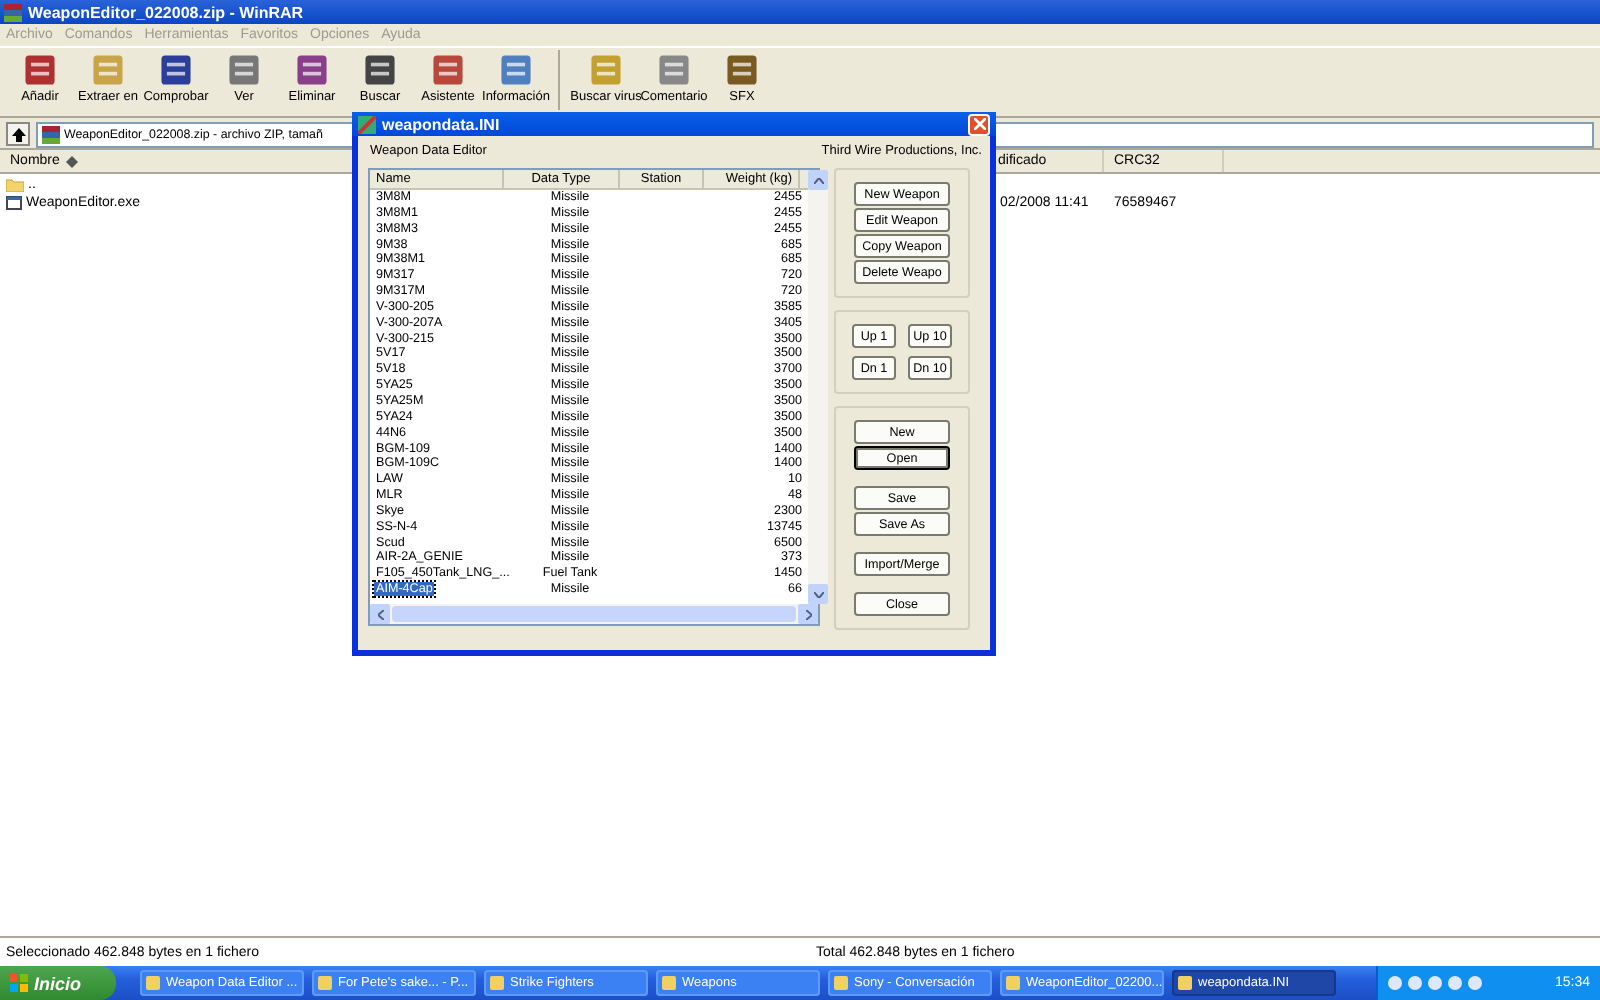 The image size is (1600, 1000). I want to click on window-title: WeaponEditor_022008.zip - WinRAR, so click(166, 12).